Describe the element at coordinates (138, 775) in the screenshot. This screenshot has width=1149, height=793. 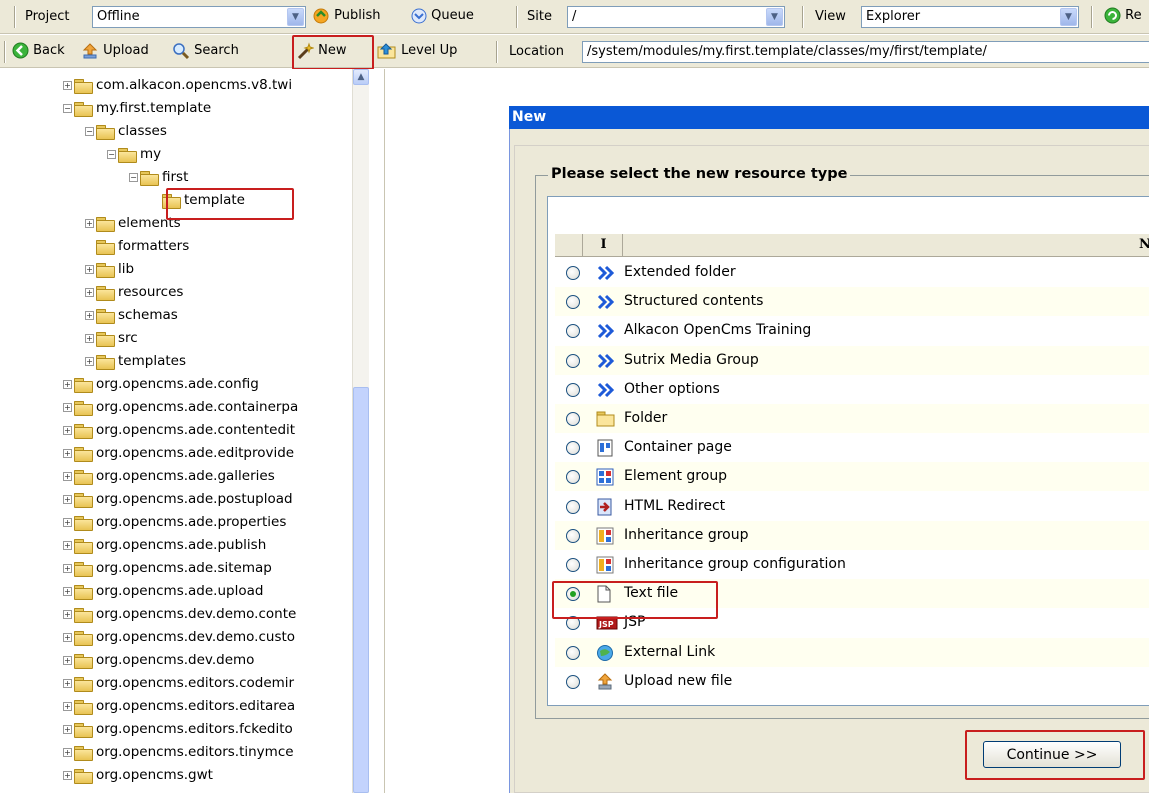
I see `tree-item: + org.opencms.gwt` at that location.